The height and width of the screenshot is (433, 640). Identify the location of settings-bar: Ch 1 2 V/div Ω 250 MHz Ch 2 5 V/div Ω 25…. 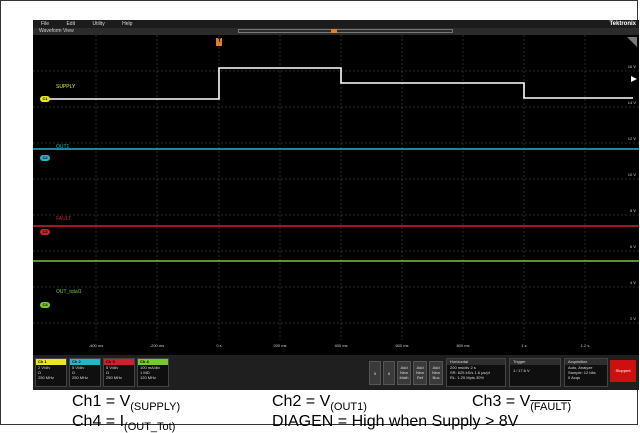
(336, 372).